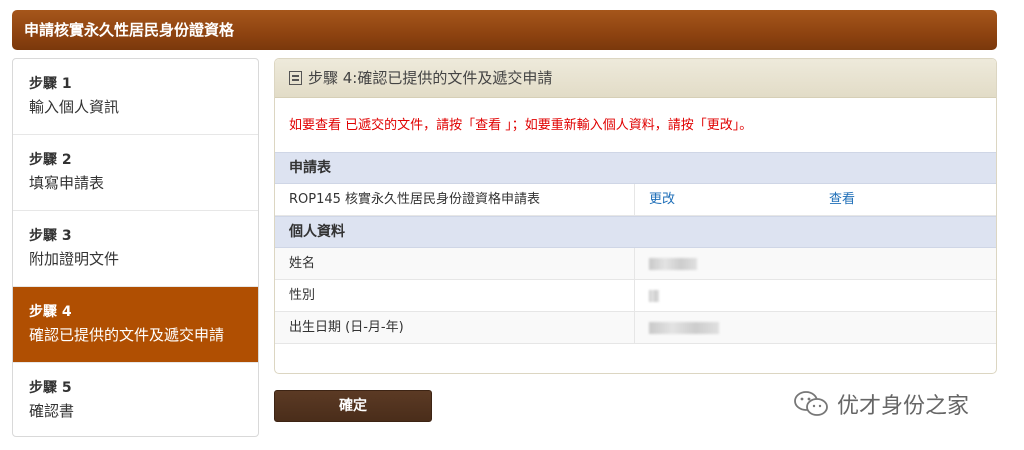  What do you see at coordinates (74, 107) in the screenshot?
I see `step-label: 輸入個人資訊` at bounding box center [74, 107].